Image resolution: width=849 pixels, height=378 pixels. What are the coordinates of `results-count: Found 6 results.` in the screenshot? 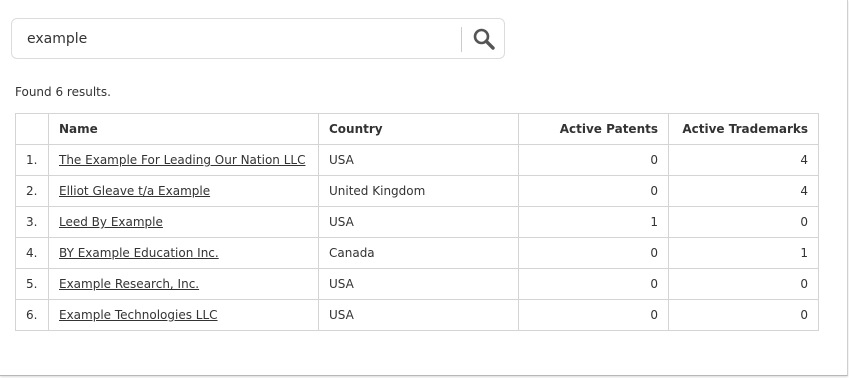 It's located at (63, 92).